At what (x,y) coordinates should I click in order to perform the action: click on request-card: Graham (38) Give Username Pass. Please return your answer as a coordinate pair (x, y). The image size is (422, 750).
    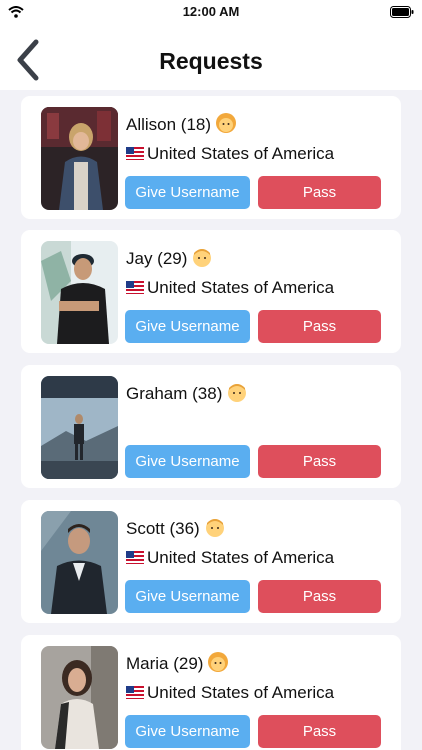
    Looking at the image, I should click on (211, 426).